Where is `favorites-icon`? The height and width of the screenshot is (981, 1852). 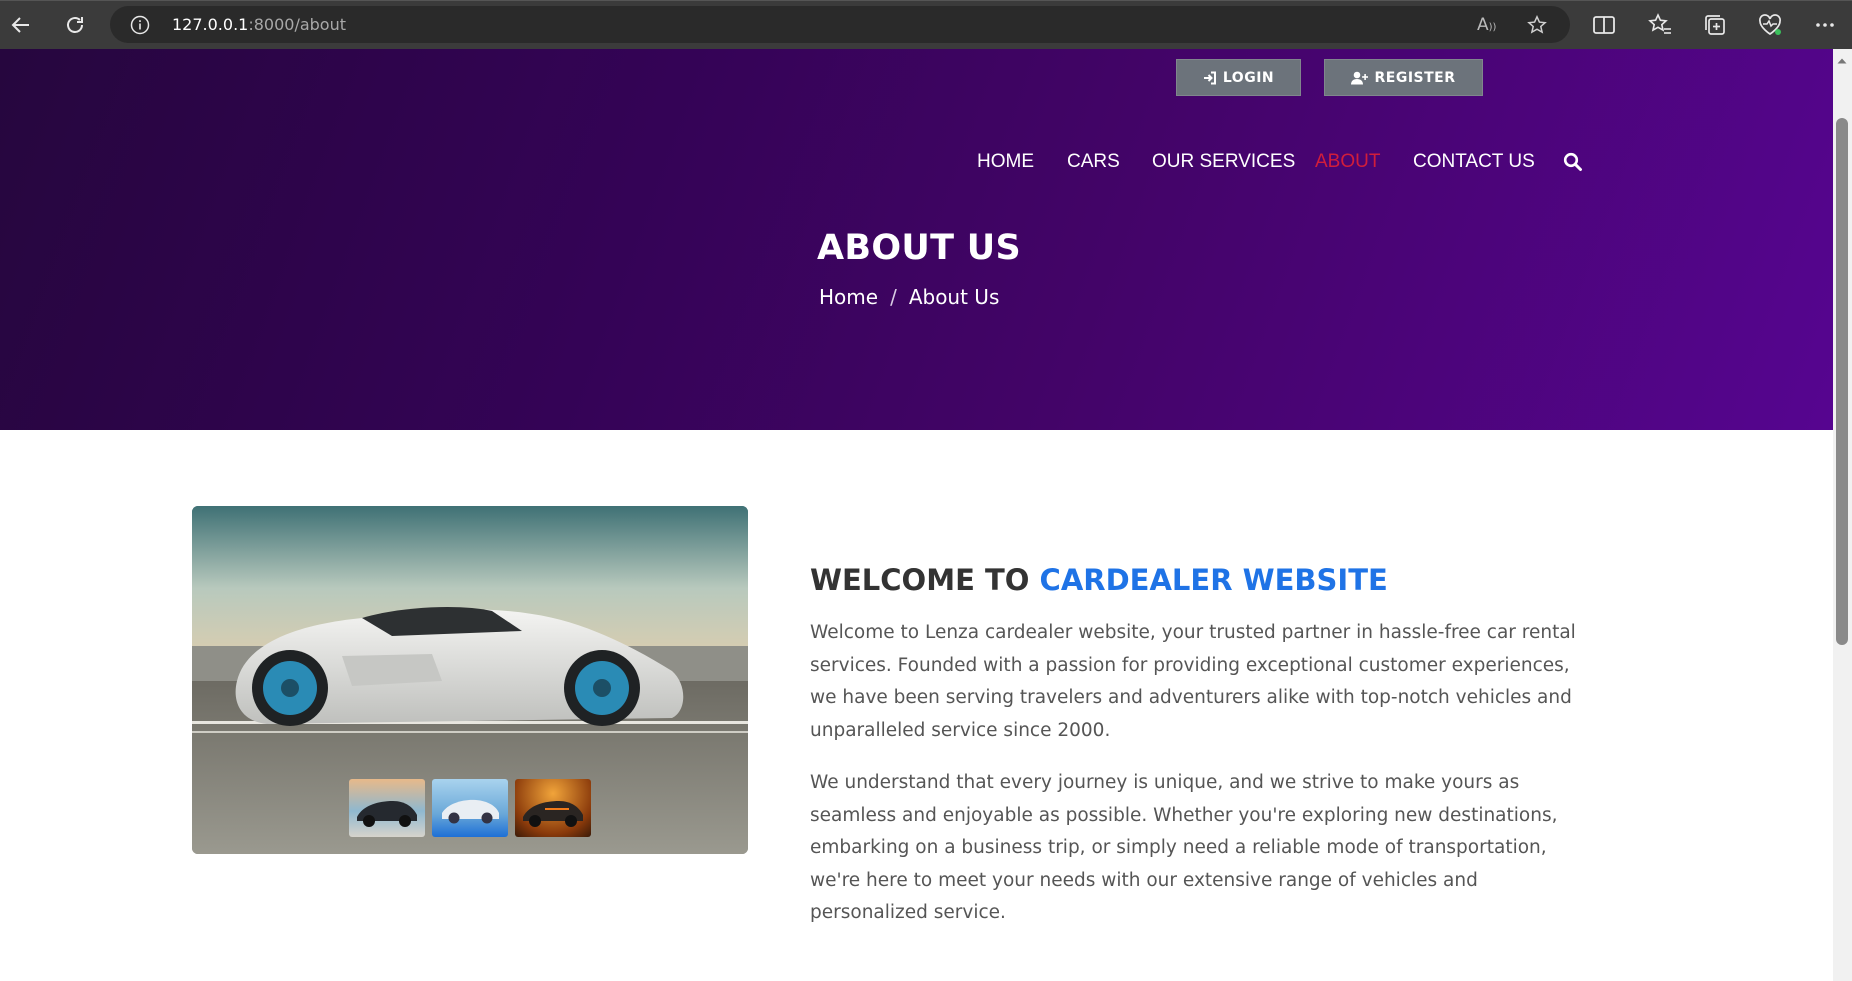
favorites-icon is located at coordinates (1660, 25).